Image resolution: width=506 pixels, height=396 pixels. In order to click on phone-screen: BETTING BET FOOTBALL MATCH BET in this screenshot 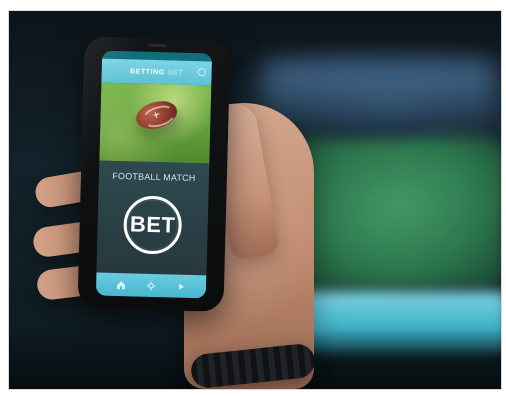, I will do `click(154, 174)`.